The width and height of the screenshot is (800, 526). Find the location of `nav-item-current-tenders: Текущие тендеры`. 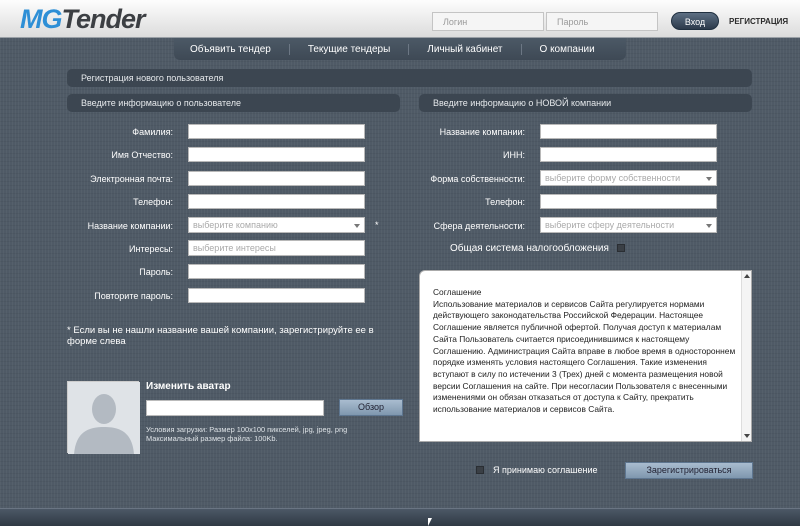

nav-item-current-tenders: Текущие тендеры is located at coordinates (348, 49).